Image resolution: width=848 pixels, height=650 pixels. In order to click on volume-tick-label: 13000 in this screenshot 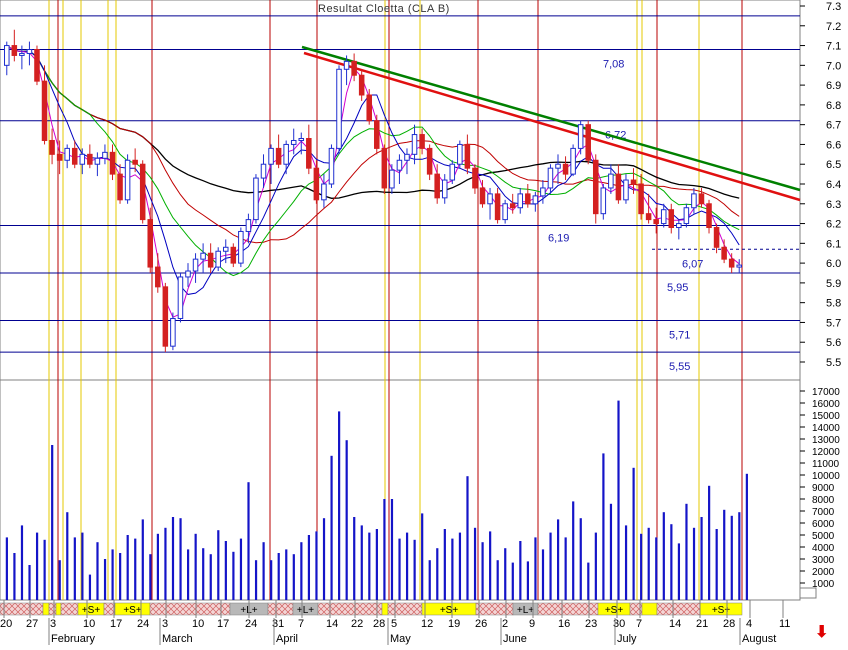, I will do `click(826, 440)`.